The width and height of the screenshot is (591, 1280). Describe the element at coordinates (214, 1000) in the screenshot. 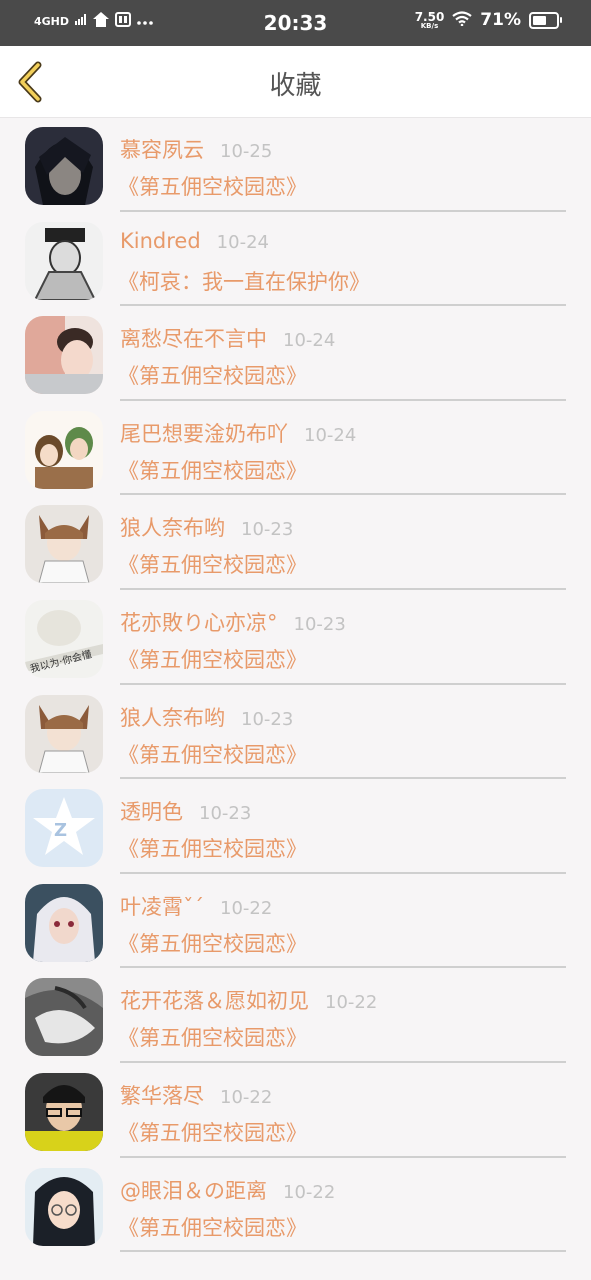

I see `user-name: 花开花落＆愿如初见` at that location.